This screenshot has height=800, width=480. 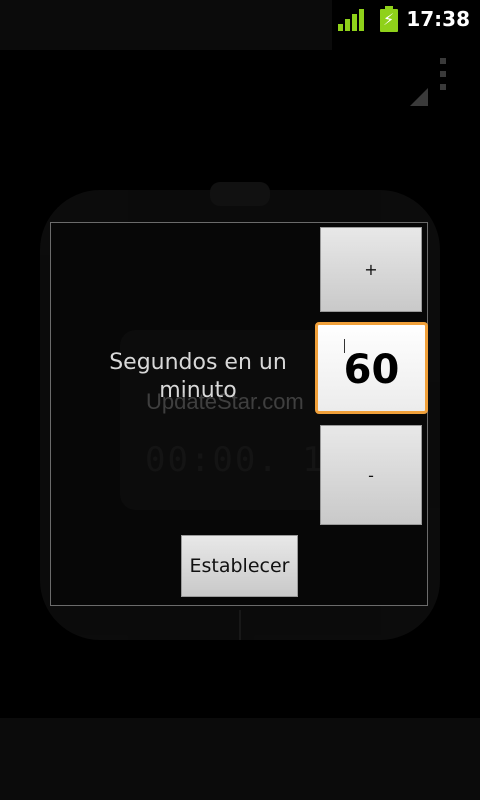 What do you see at coordinates (438, 19) in the screenshot?
I see `status-clock: 17:38` at bounding box center [438, 19].